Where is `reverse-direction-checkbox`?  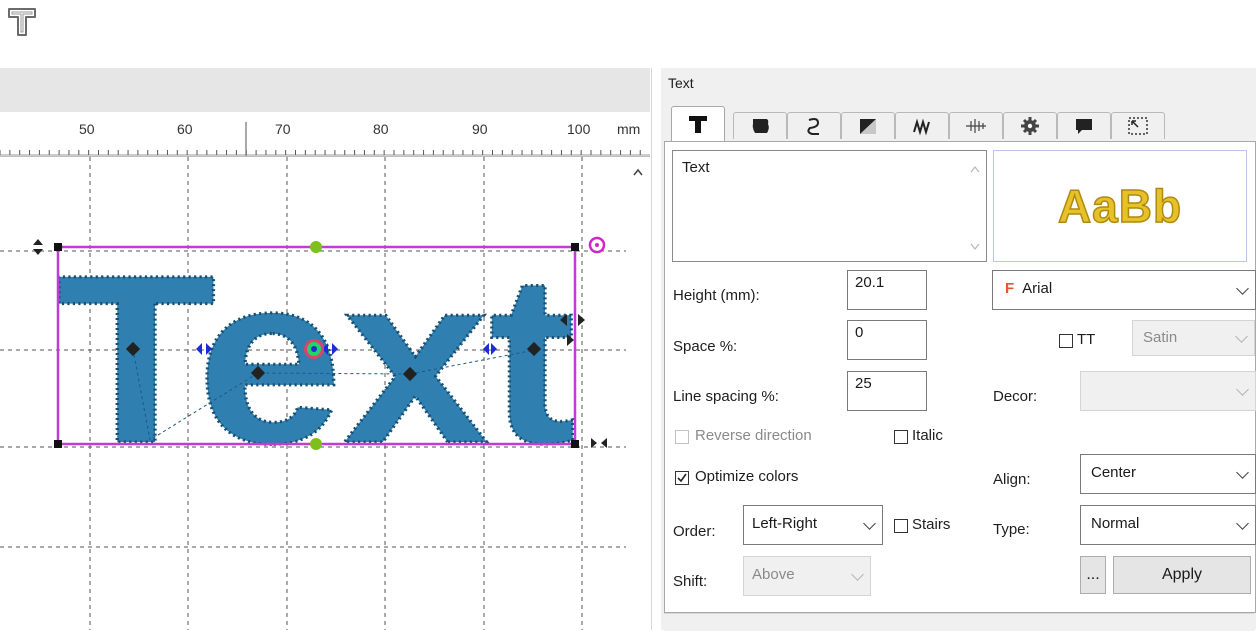 reverse-direction-checkbox is located at coordinates (682, 437).